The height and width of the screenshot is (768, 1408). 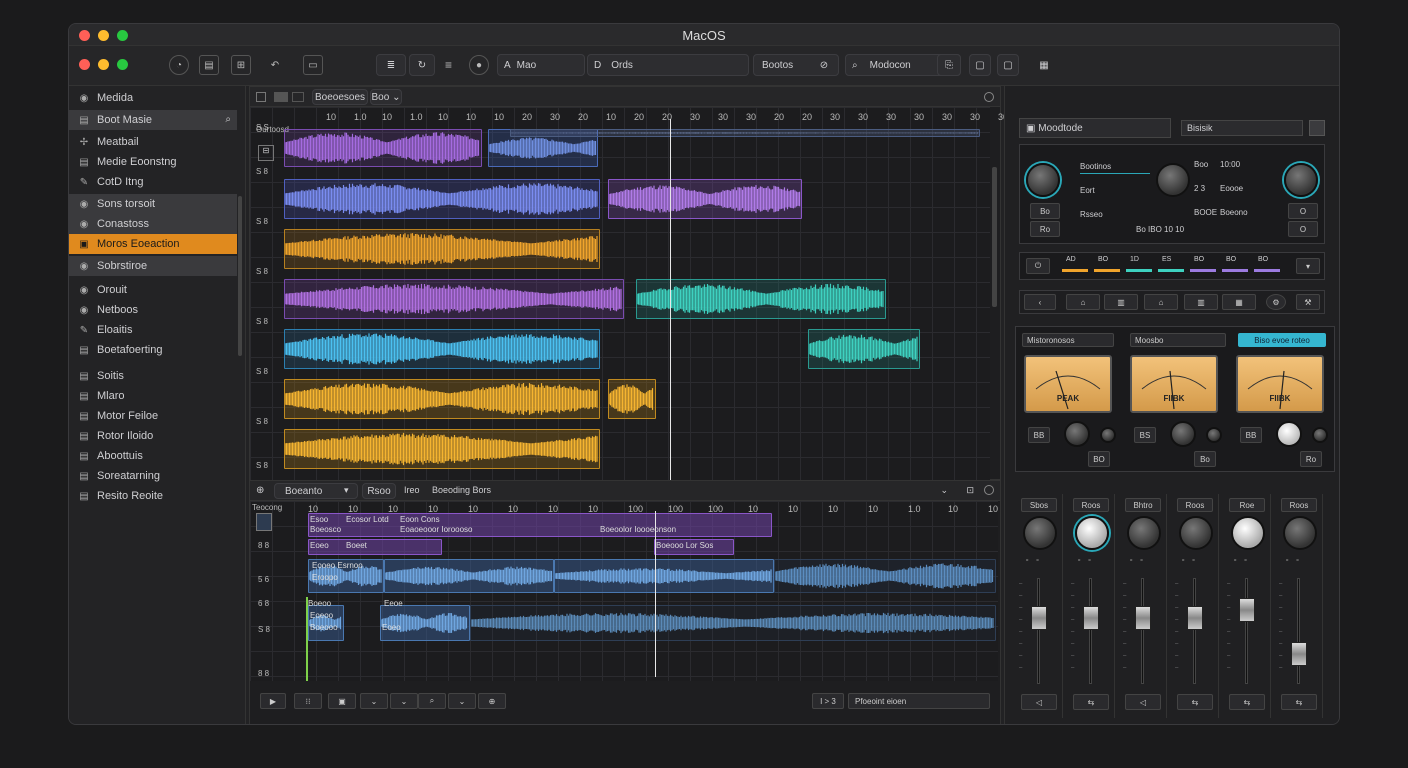 What do you see at coordinates (374, 701) in the screenshot?
I see `down-button: ⌄` at bounding box center [374, 701].